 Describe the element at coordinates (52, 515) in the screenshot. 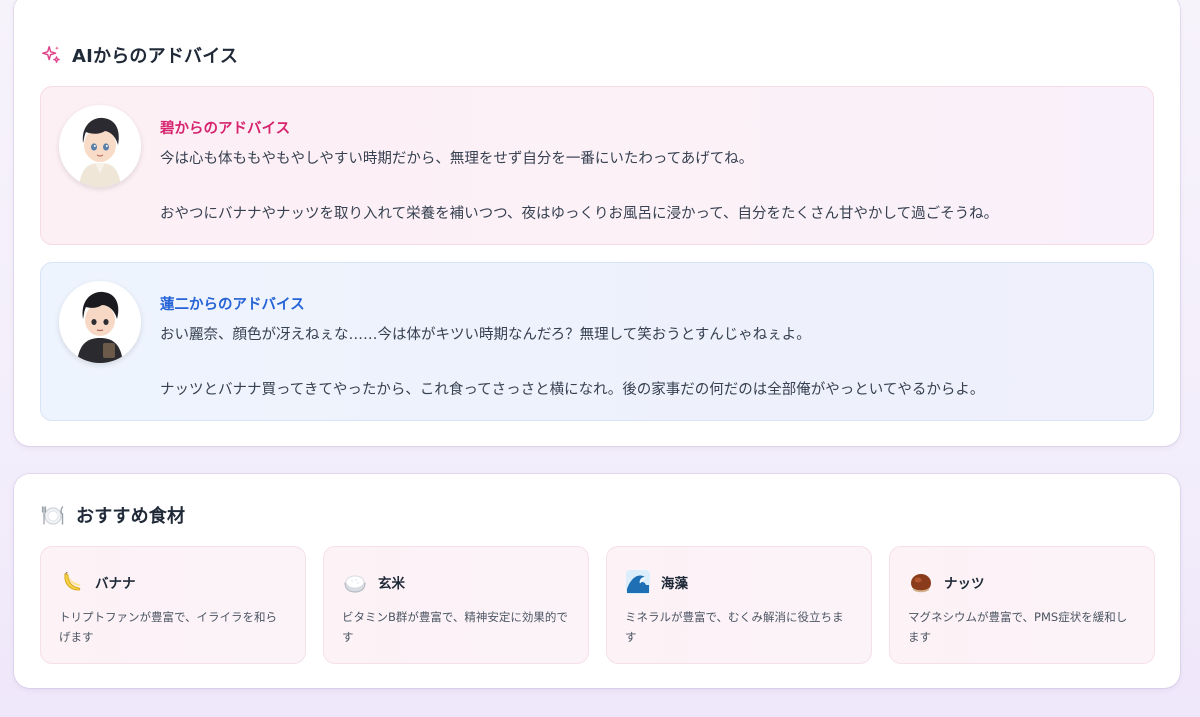

I see `plate-icon` at that location.